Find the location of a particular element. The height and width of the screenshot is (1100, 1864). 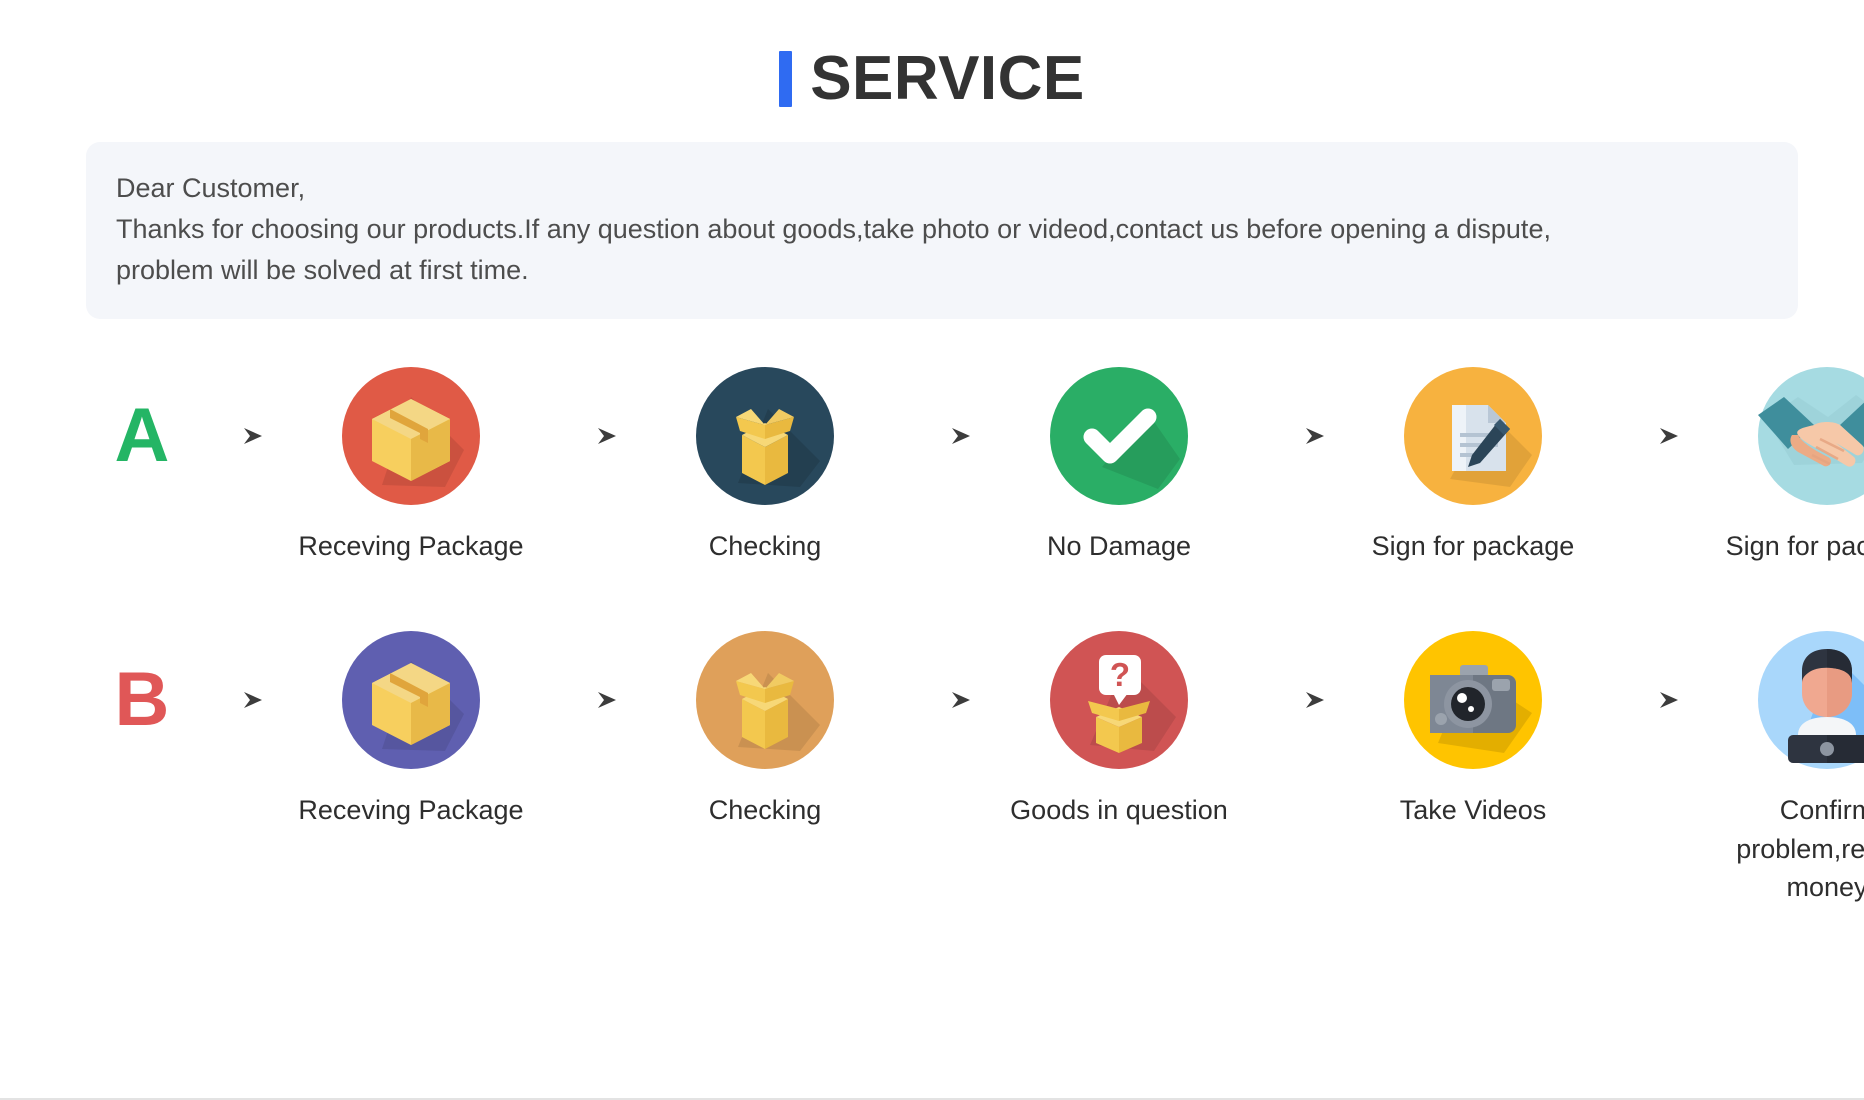

notice-line-2: problem will be solved at first time. is located at coordinates (322, 270).